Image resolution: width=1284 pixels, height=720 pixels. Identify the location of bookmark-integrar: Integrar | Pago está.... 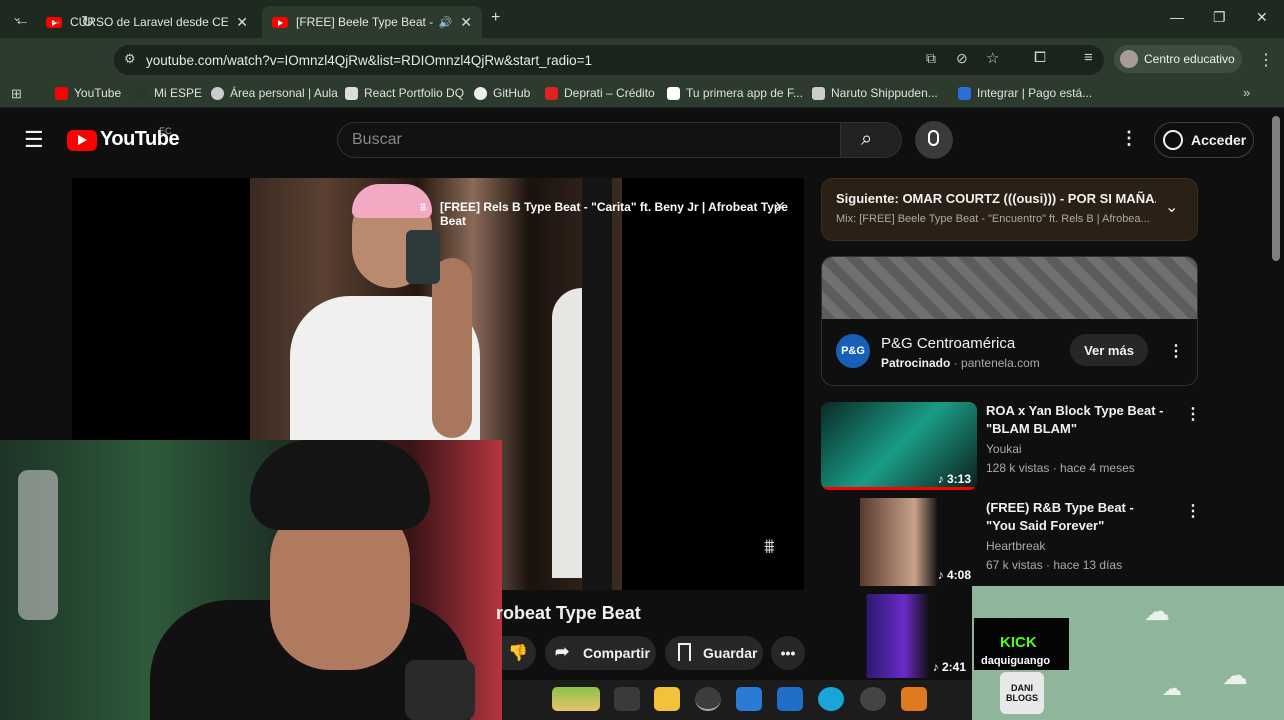
(1025, 93).